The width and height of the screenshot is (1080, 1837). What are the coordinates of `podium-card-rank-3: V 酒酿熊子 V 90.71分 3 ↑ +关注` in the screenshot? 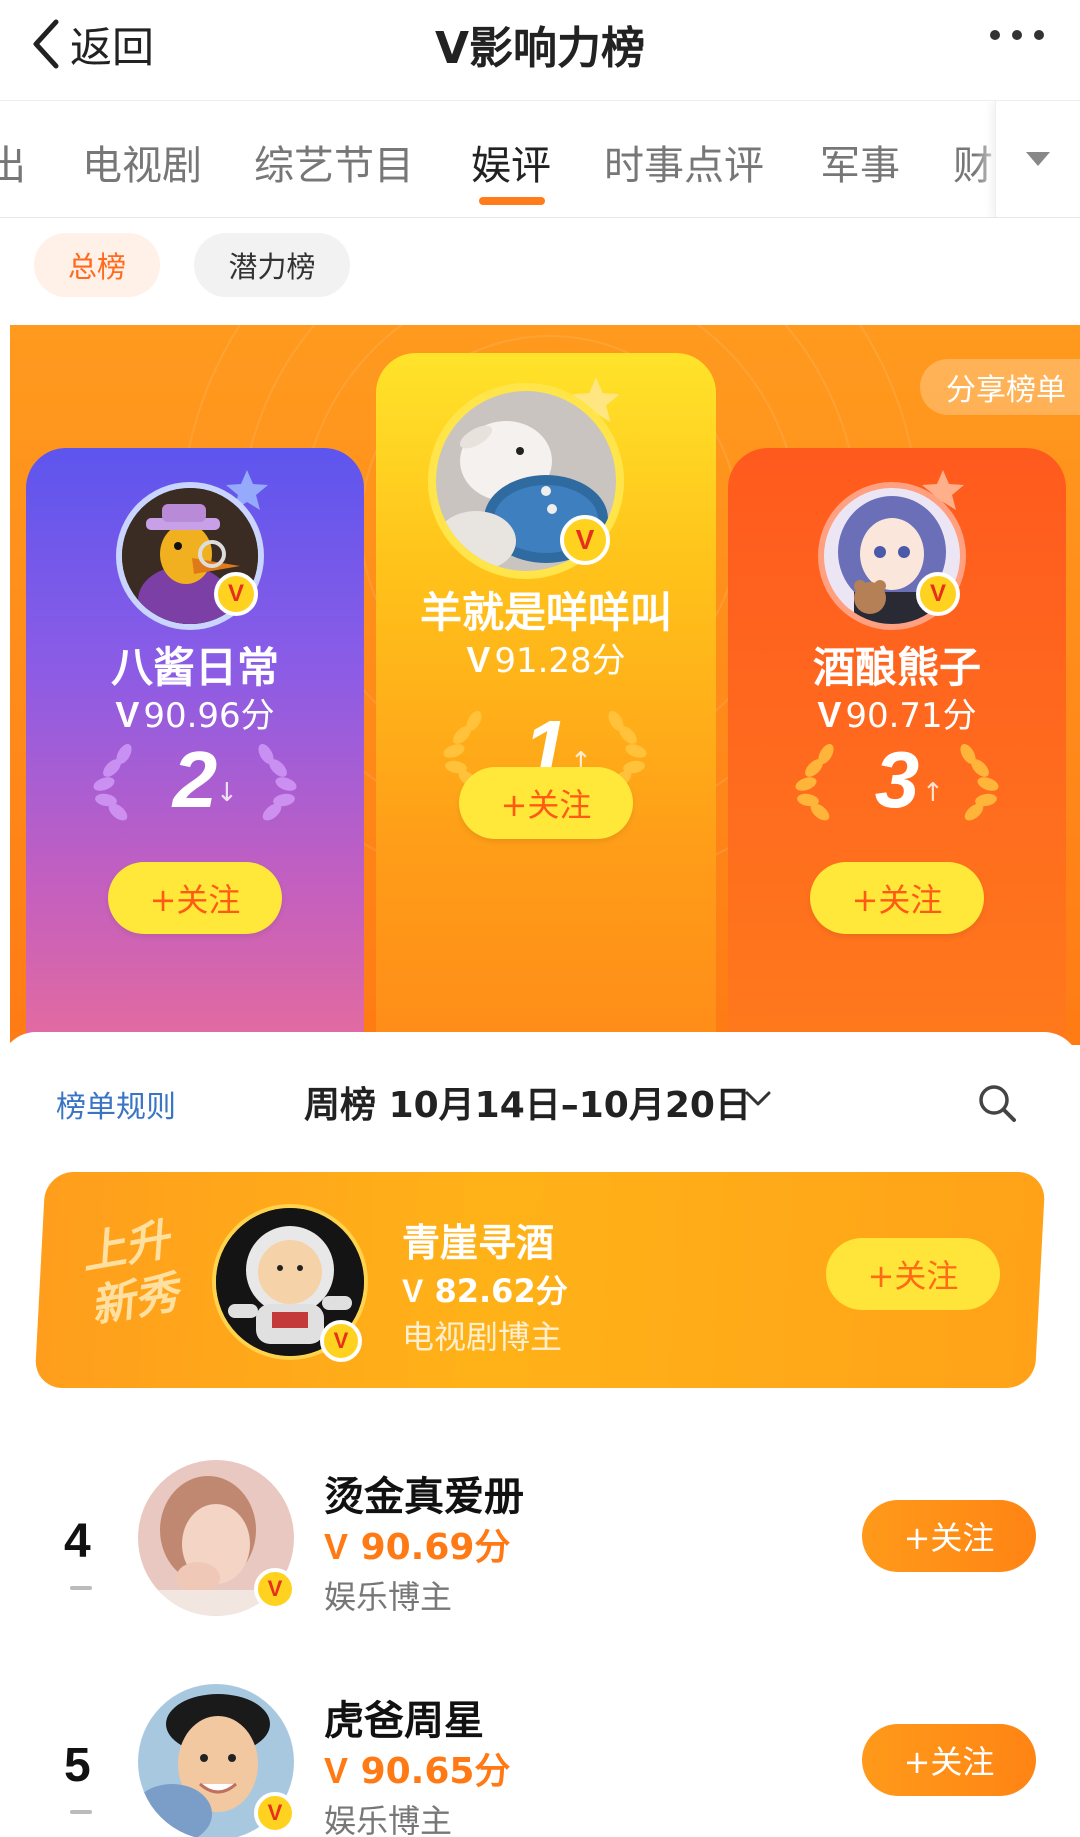 It's located at (897, 746).